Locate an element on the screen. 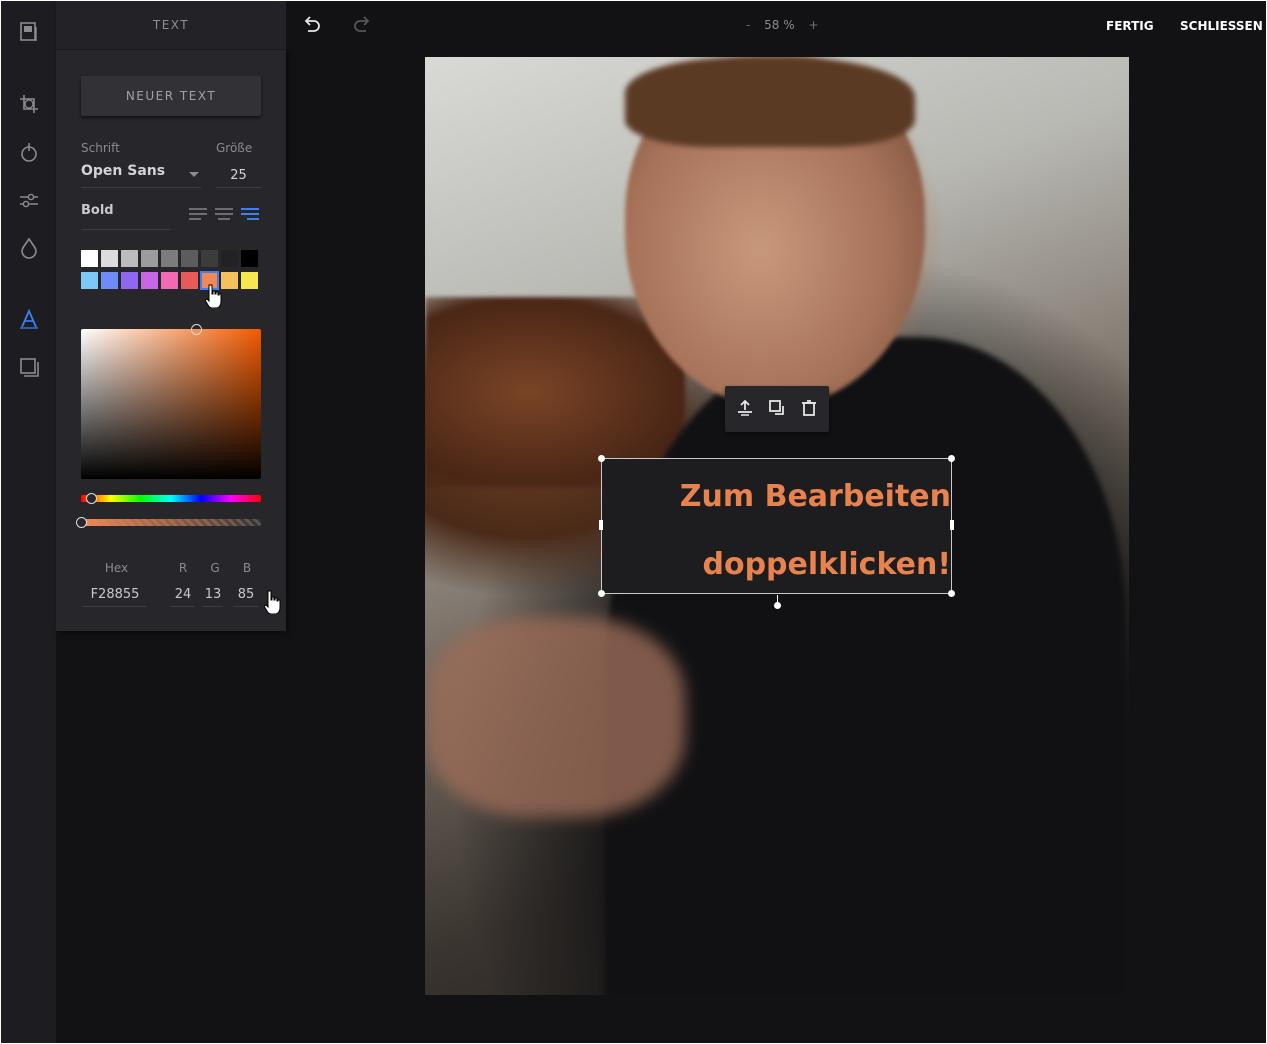  b-label: B is located at coordinates (247, 568).